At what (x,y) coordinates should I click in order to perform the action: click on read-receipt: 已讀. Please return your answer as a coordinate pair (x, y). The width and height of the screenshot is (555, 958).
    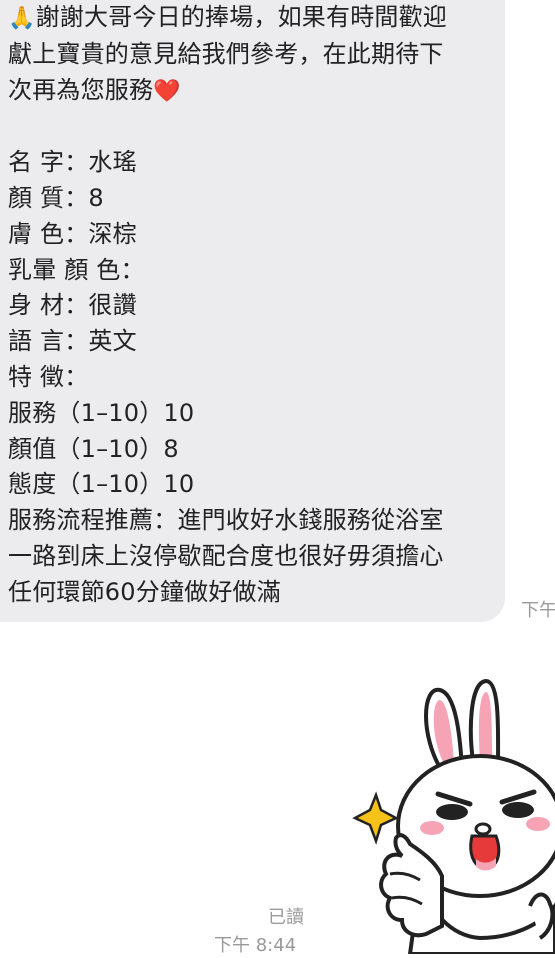
    Looking at the image, I should click on (286, 917).